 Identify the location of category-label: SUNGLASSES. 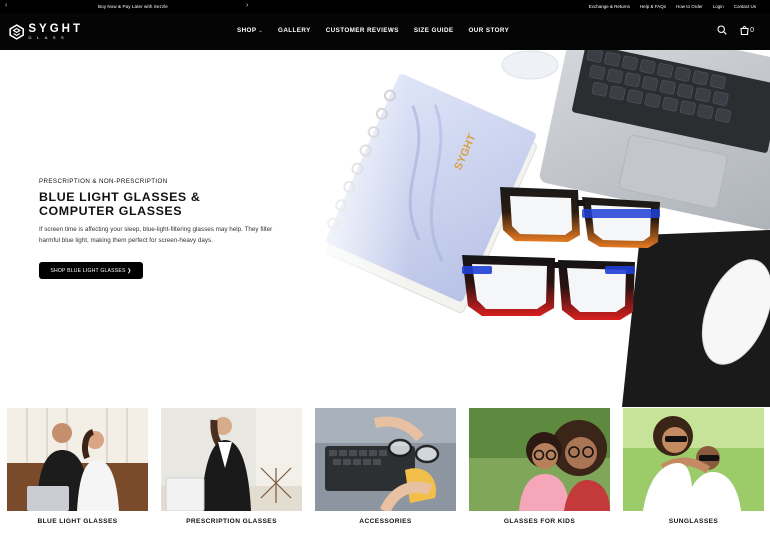
(693, 521).